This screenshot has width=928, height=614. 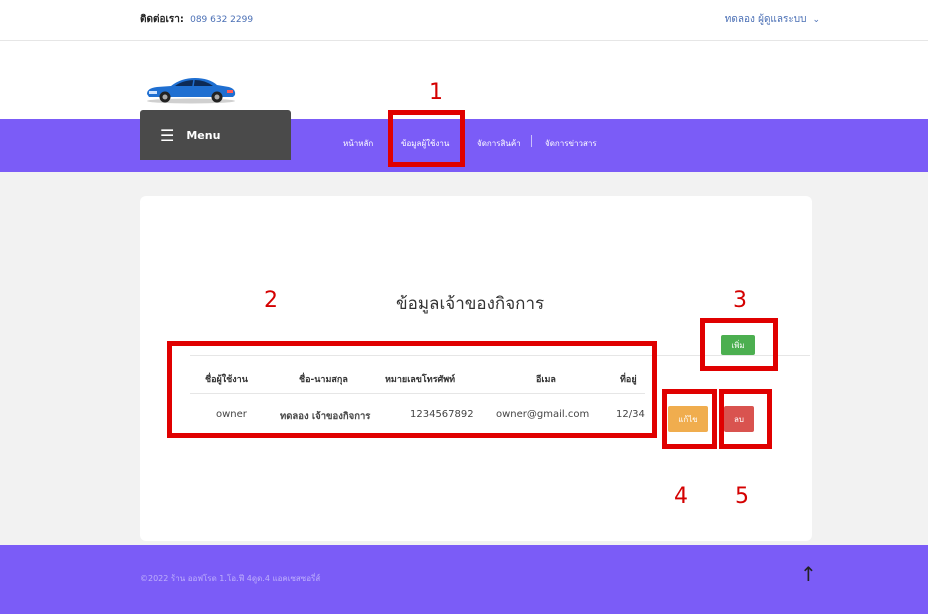 I want to click on arrow-up-icon: ↑, so click(x=808, y=574).